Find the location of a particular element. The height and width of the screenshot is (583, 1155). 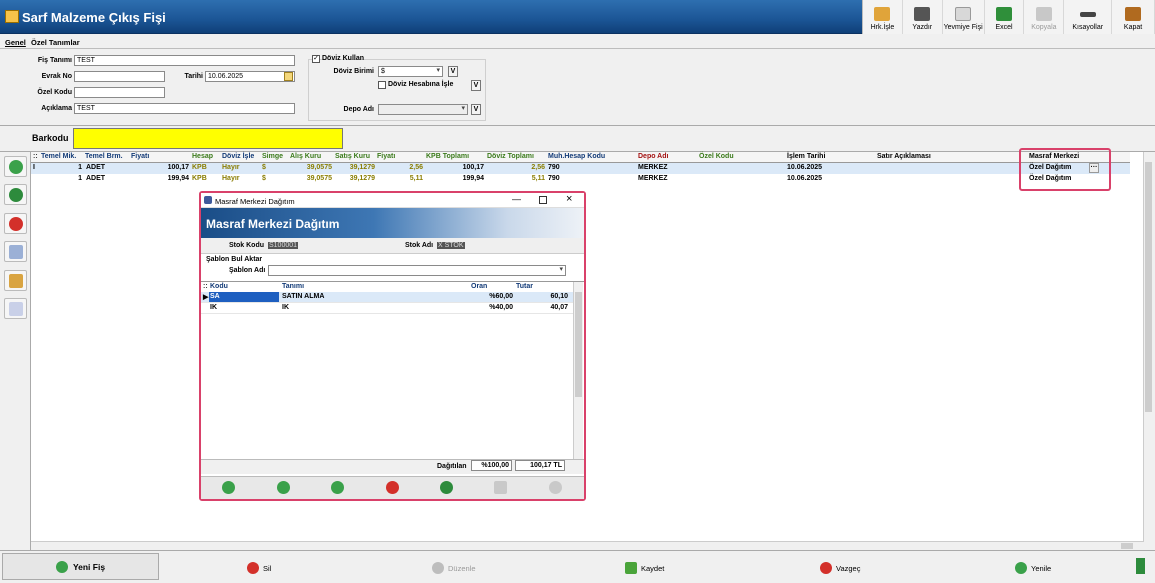

col-simge: Simge is located at coordinates (272, 156).